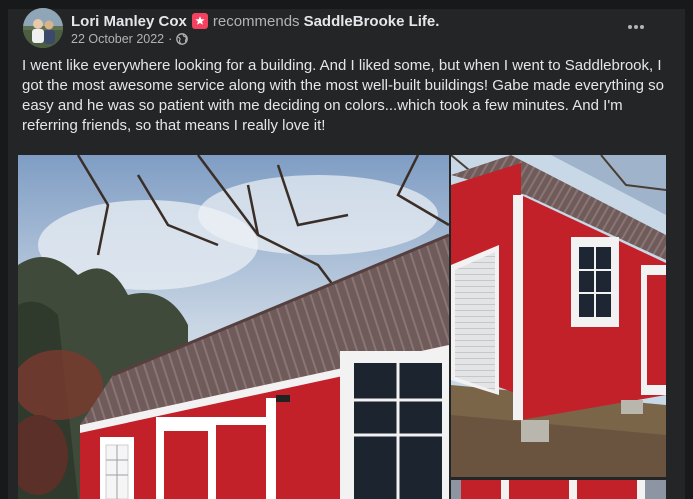 The width and height of the screenshot is (693, 499). I want to click on post-photo-third, so click(558, 489).